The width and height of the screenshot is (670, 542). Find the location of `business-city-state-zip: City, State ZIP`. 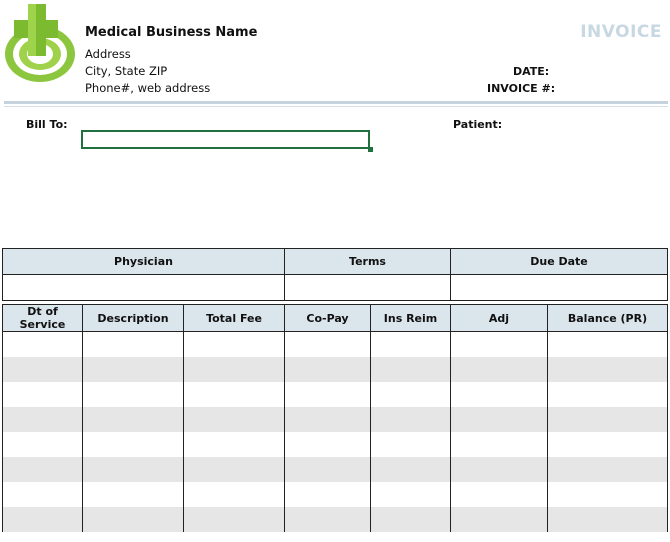

business-city-state-zip: City, State ZIP is located at coordinates (126, 71).